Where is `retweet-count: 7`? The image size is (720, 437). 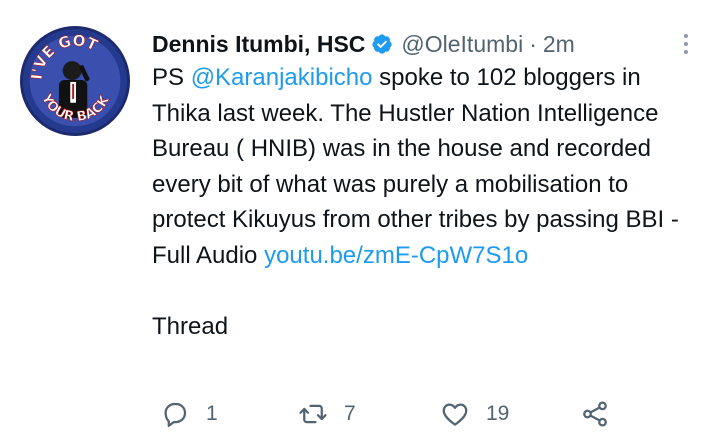 retweet-count: 7 is located at coordinates (350, 413).